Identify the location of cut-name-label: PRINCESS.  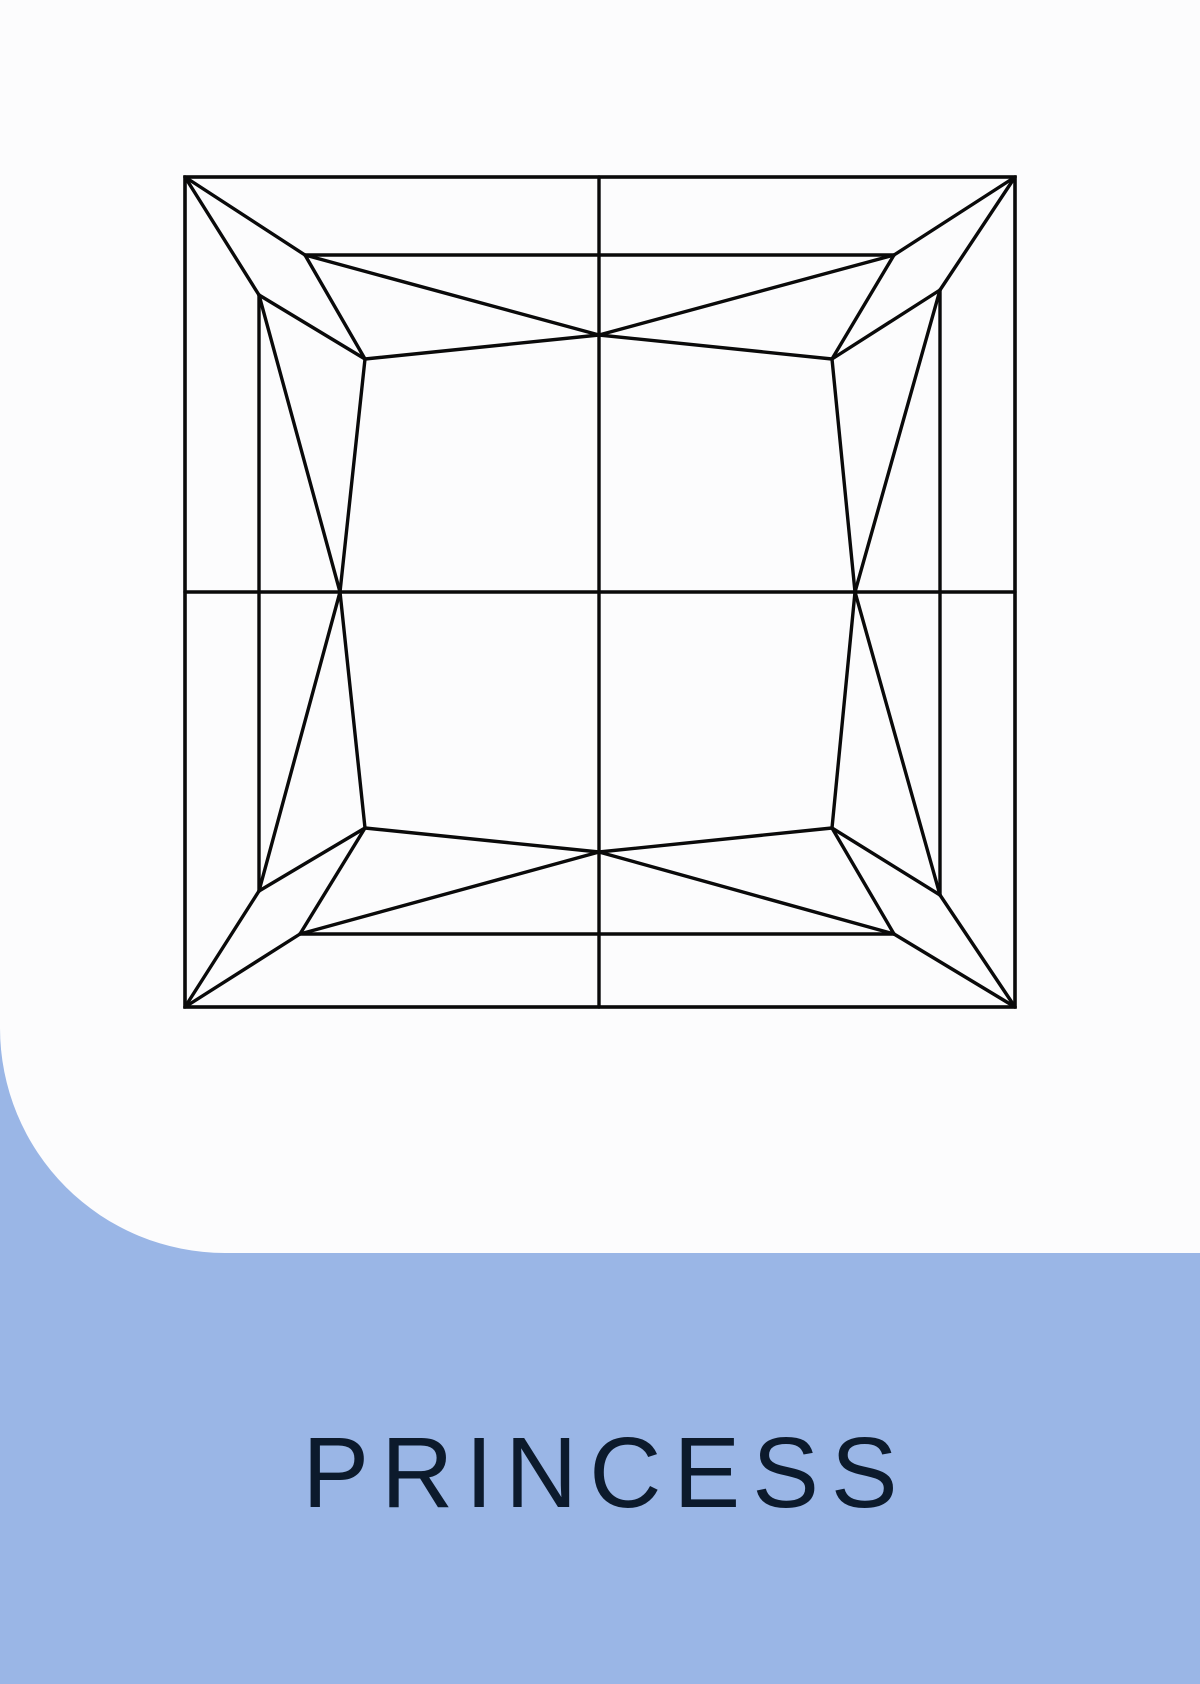
(606, 1473).